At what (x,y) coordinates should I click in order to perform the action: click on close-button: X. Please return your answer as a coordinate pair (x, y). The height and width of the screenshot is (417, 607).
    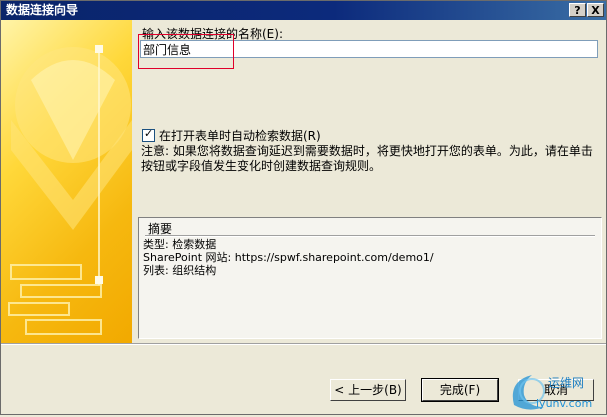
    Looking at the image, I should click on (595, 10).